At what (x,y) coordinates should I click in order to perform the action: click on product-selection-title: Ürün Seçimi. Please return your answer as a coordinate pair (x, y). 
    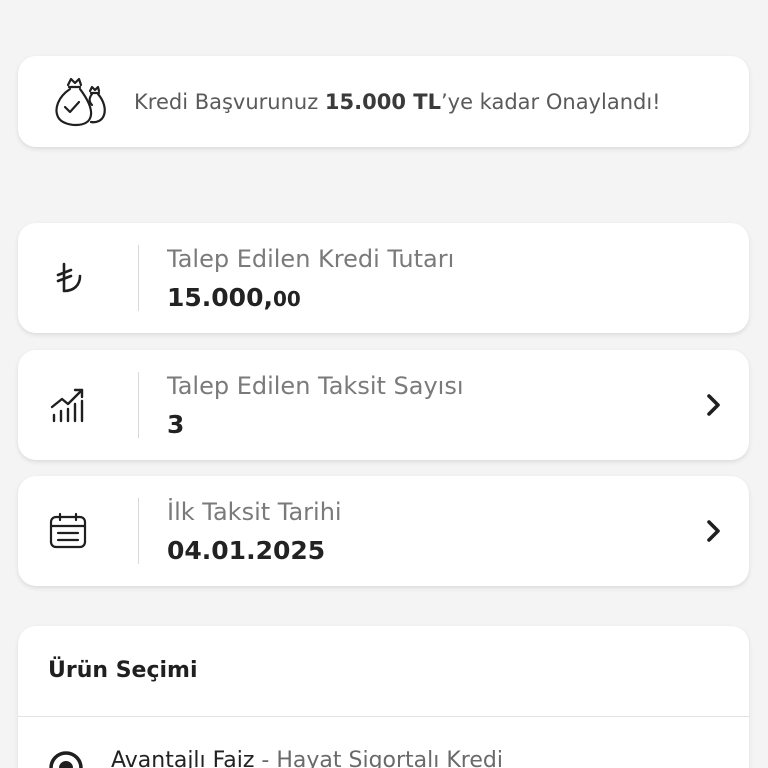
    Looking at the image, I should click on (123, 670).